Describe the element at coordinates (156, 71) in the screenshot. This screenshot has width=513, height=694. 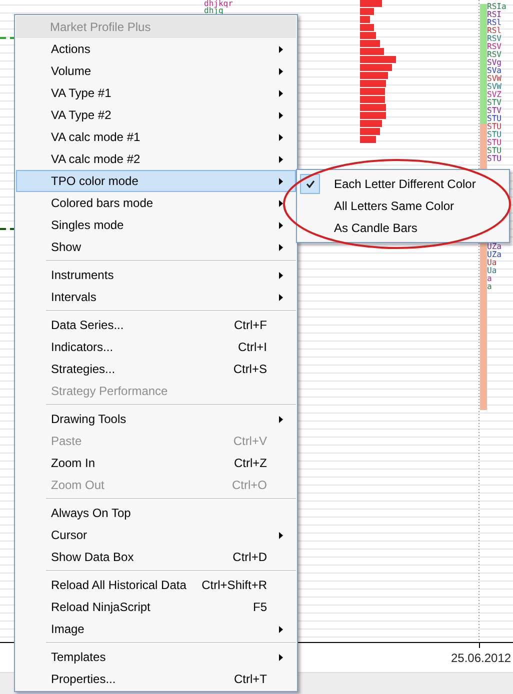
I see `menu-item: Volume` at that location.